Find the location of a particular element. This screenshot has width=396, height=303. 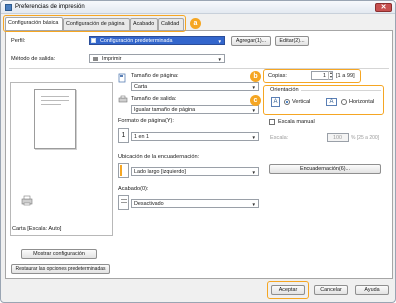

printer-app-icon is located at coordinates (8, 7).